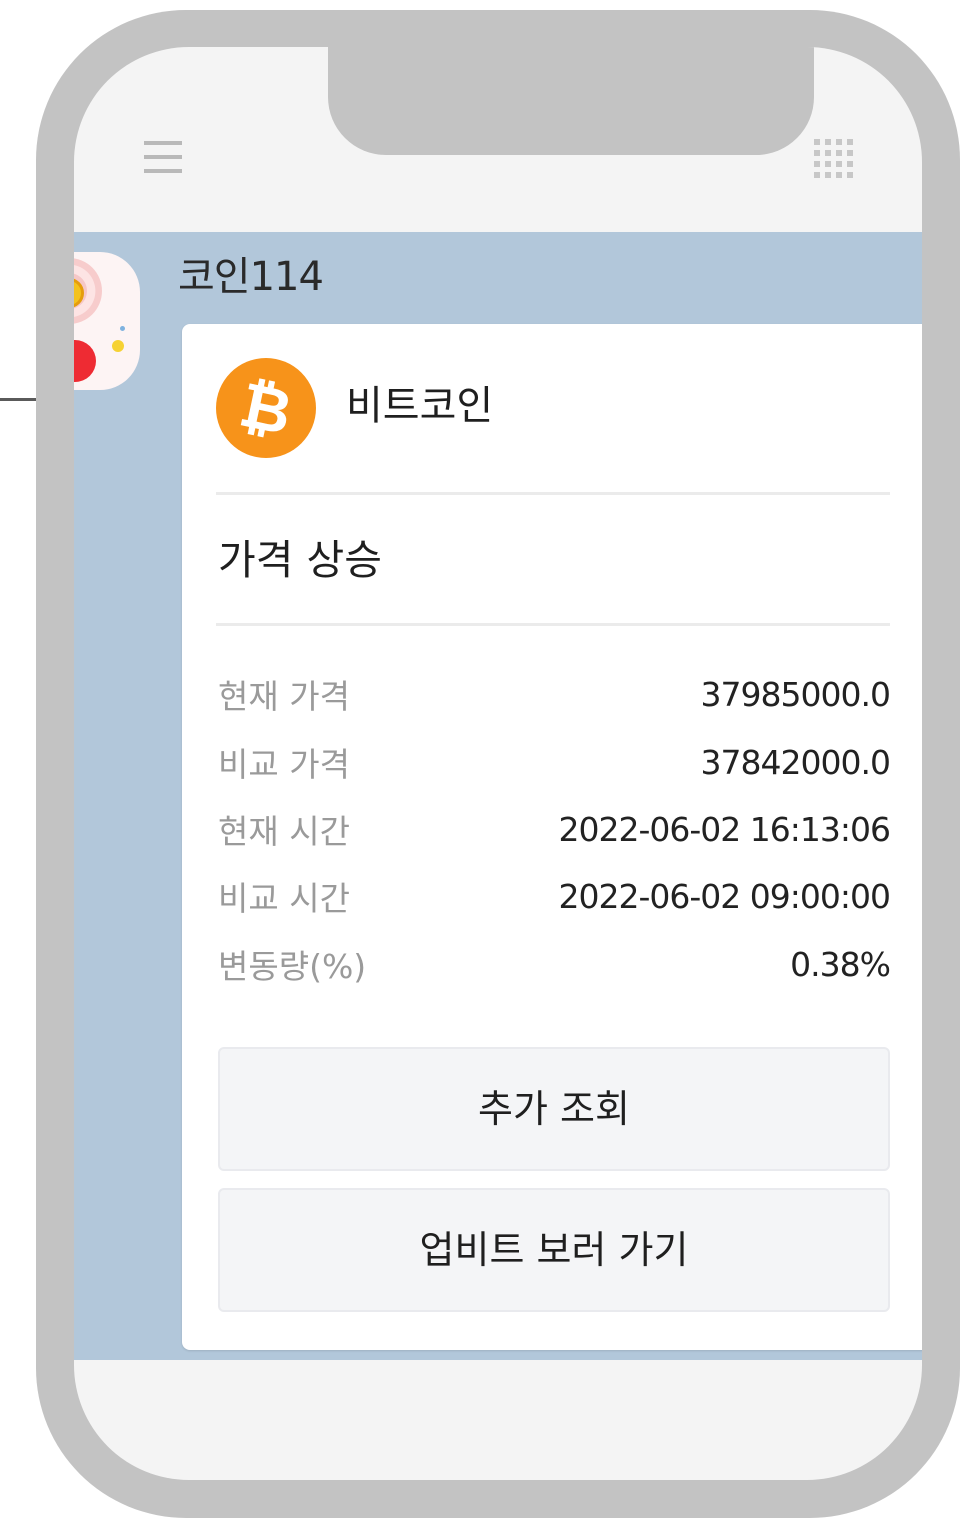 This screenshot has height=1518, width=980. Describe the element at coordinates (292, 966) in the screenshot. I see `info-label: 변동량(%)` at that location.